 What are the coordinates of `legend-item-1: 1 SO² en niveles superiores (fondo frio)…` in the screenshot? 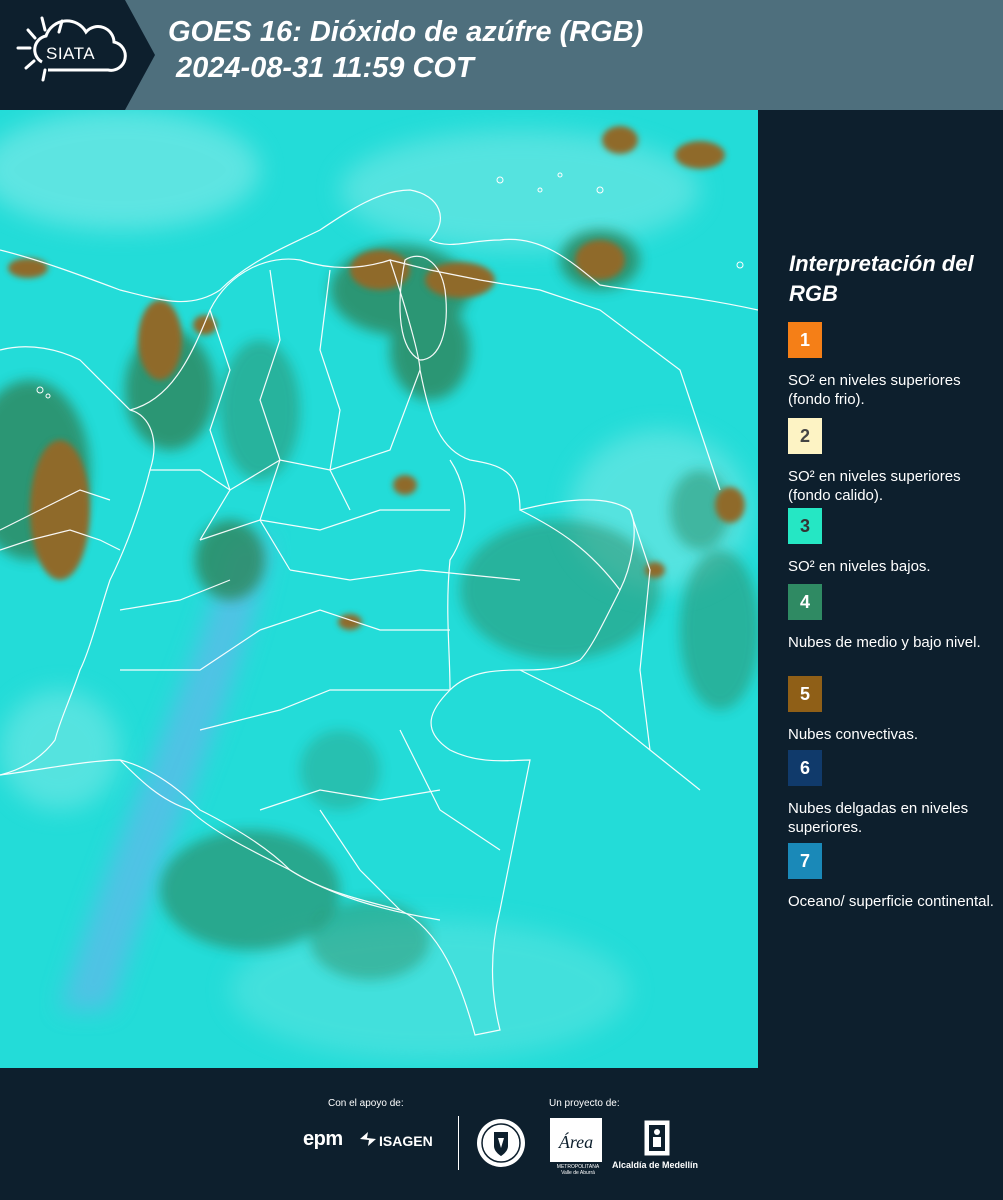 It's located at (893, 365).